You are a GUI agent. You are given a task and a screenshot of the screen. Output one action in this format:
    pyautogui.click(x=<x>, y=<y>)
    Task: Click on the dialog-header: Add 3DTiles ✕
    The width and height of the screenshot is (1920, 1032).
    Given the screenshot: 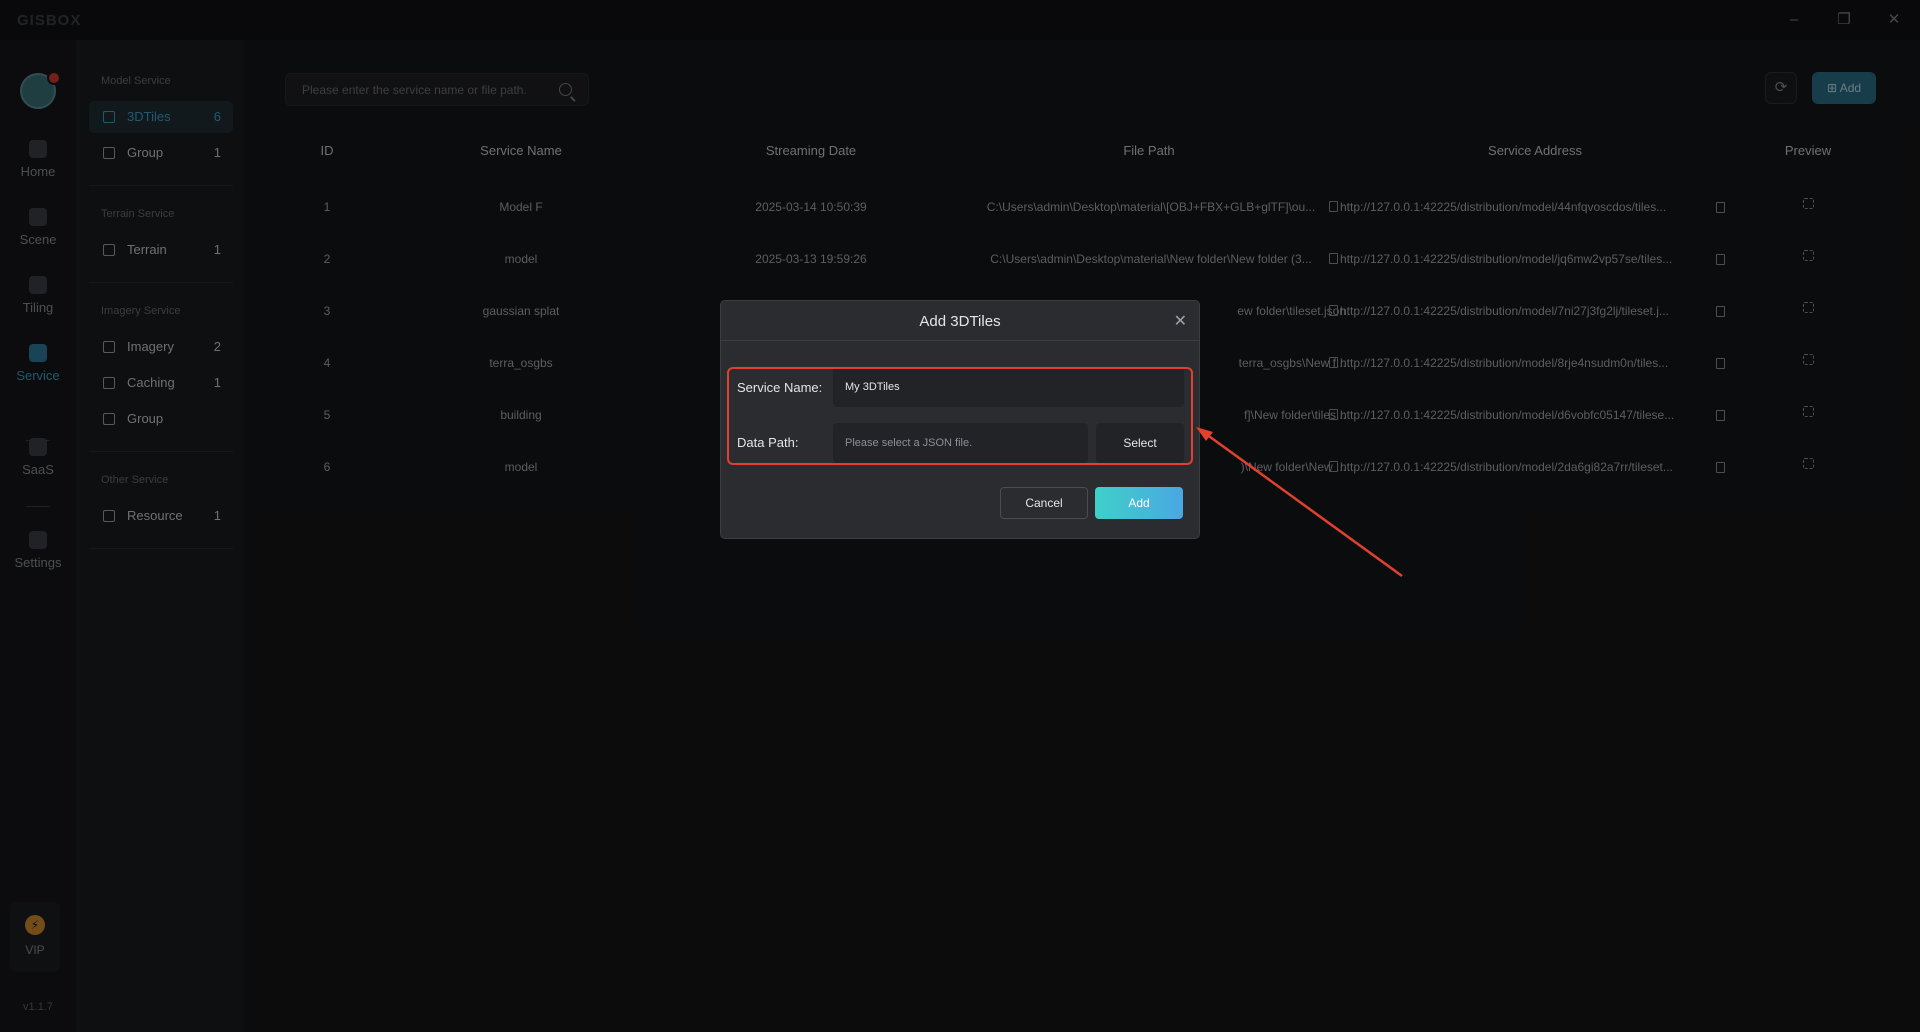 What is the action you would take?
    pyautogui.click(x=960, y=321)
    